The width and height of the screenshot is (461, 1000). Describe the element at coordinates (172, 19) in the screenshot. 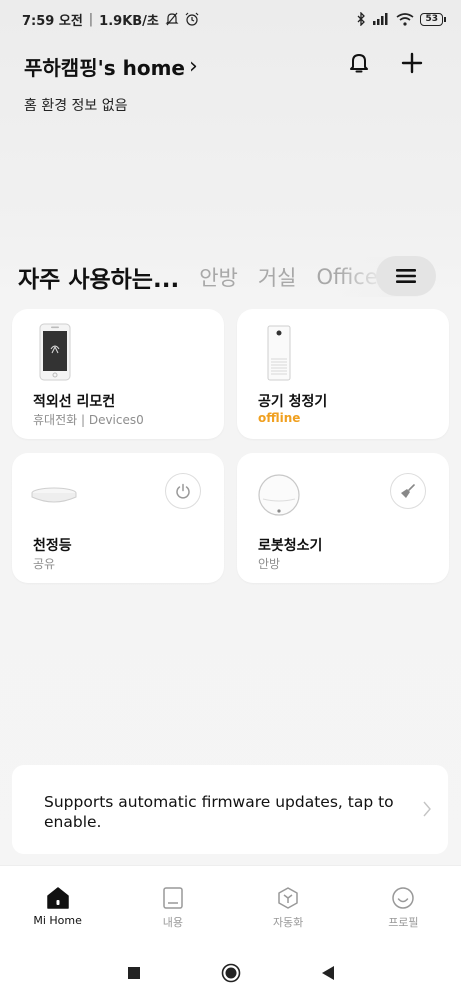

I see `silent-icon` at that location.